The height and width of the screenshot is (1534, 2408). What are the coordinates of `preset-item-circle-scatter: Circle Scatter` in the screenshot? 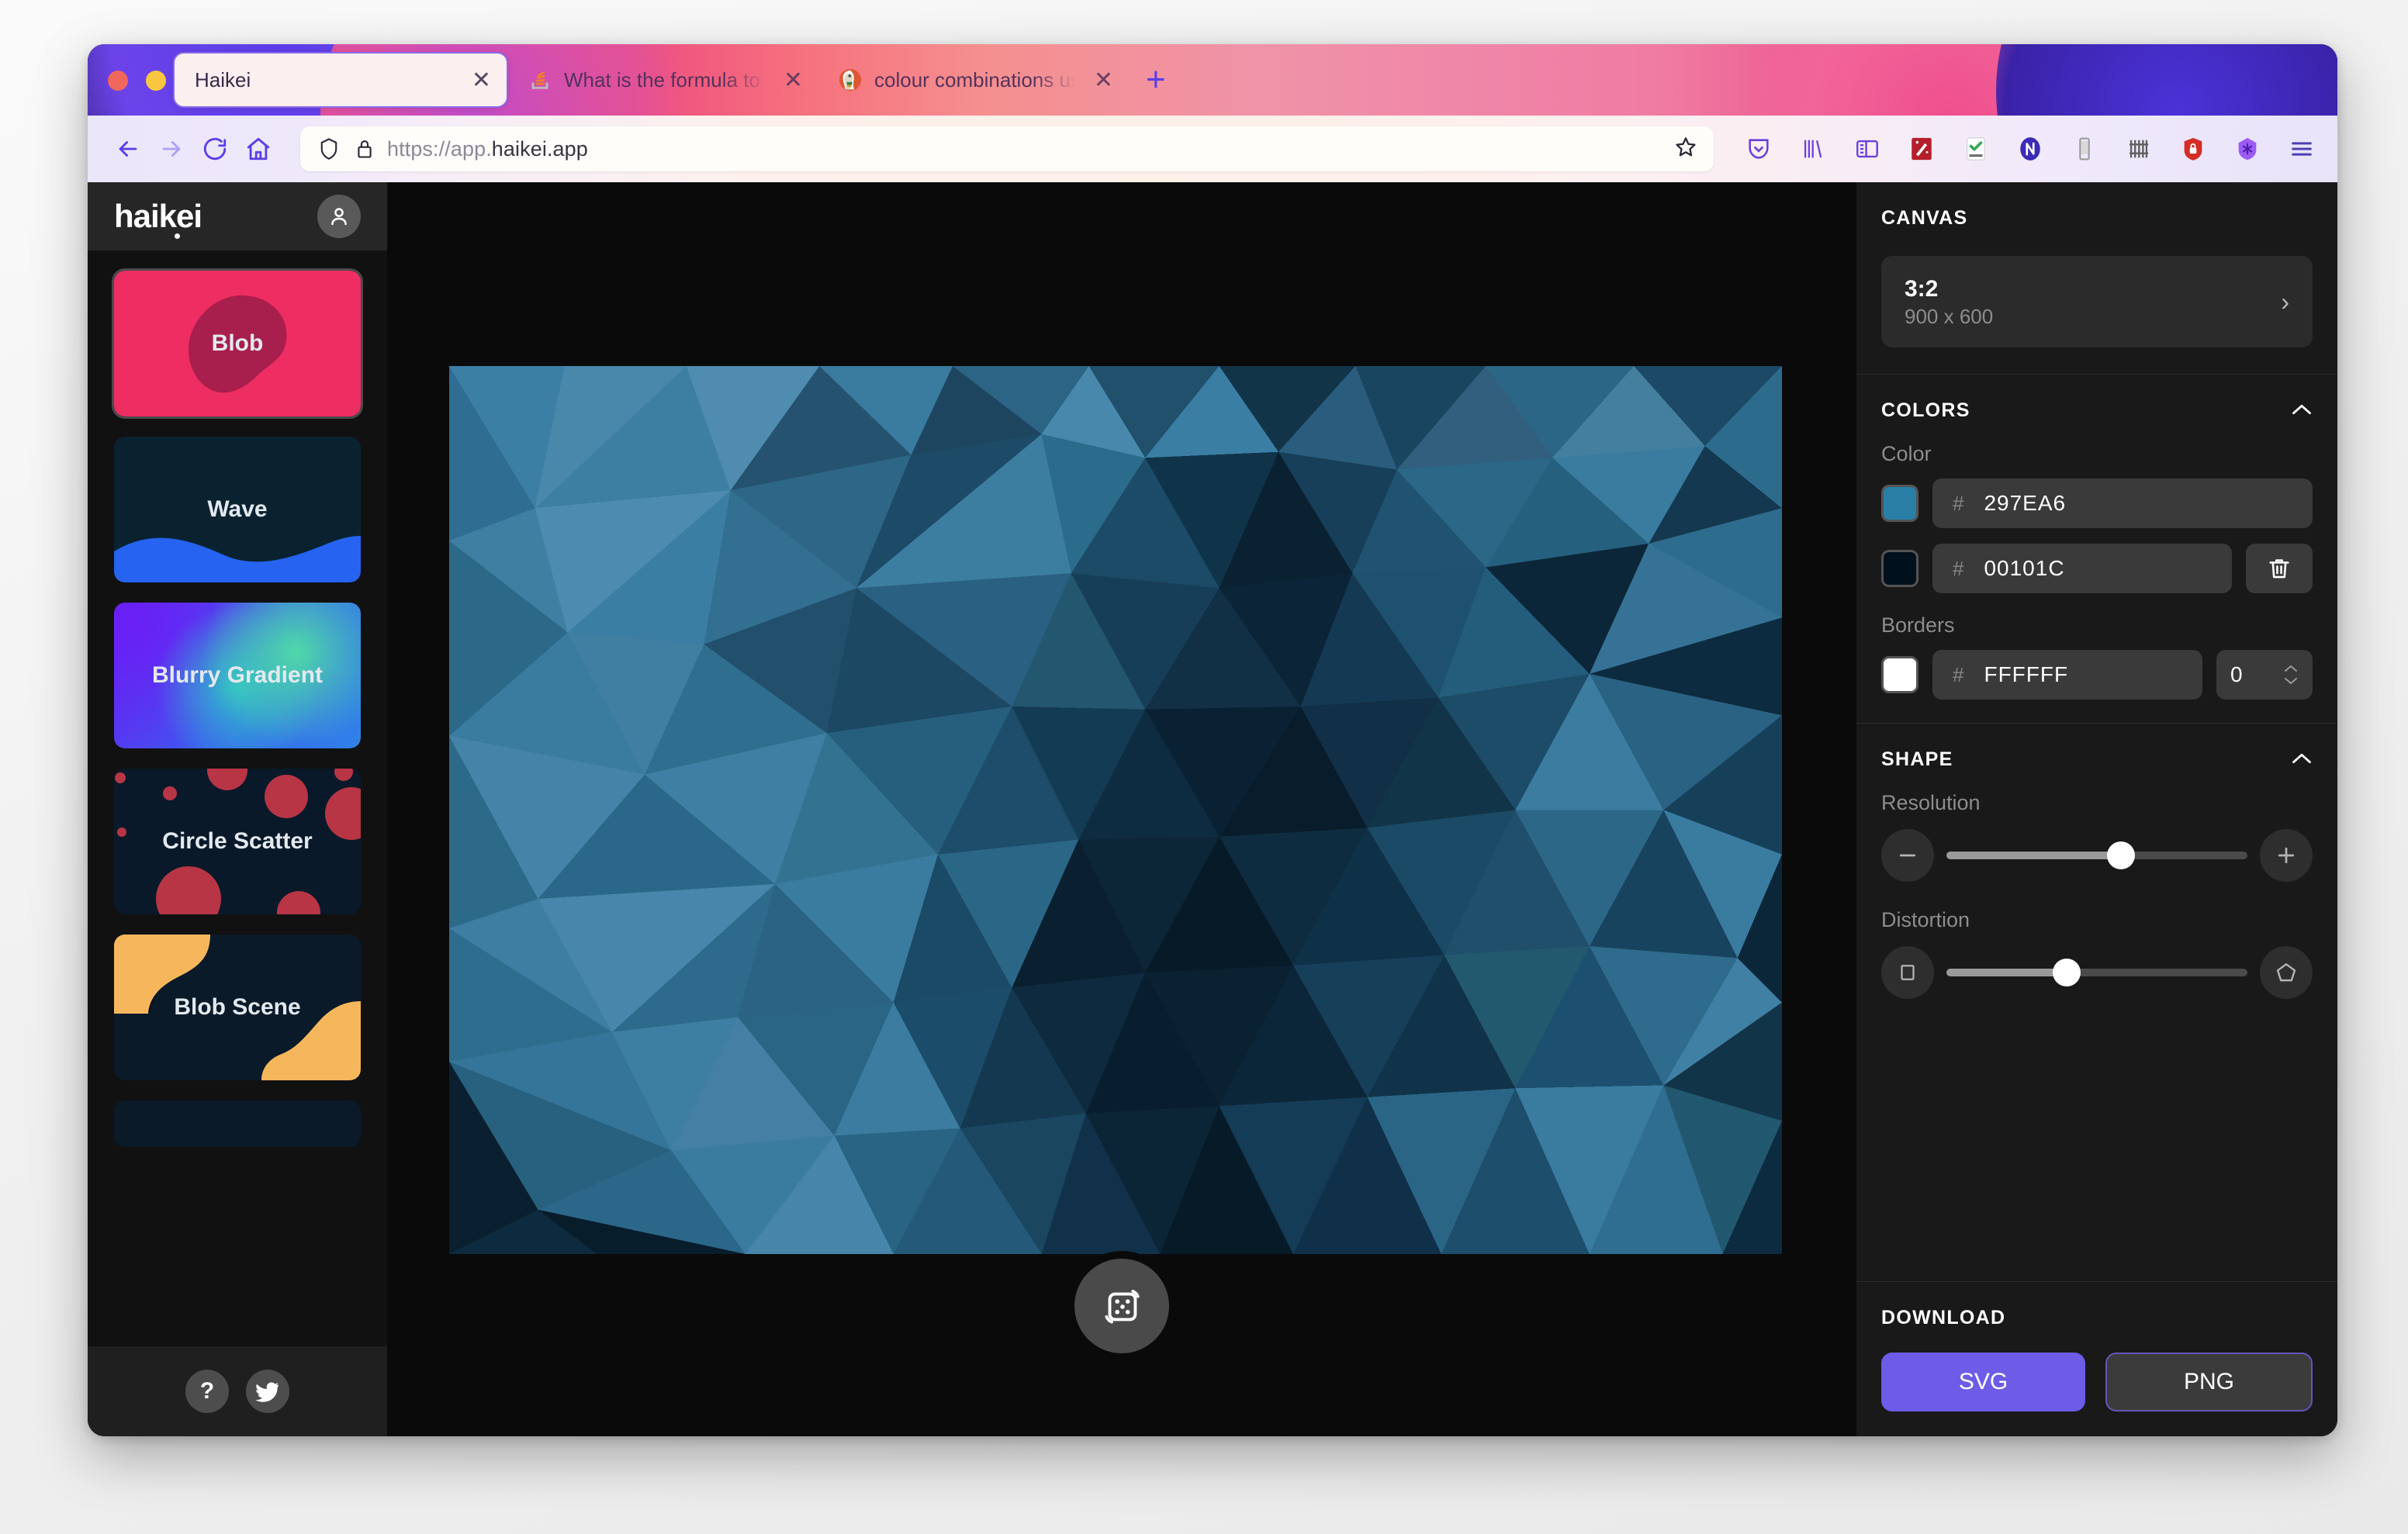 It's located at (238, 841).